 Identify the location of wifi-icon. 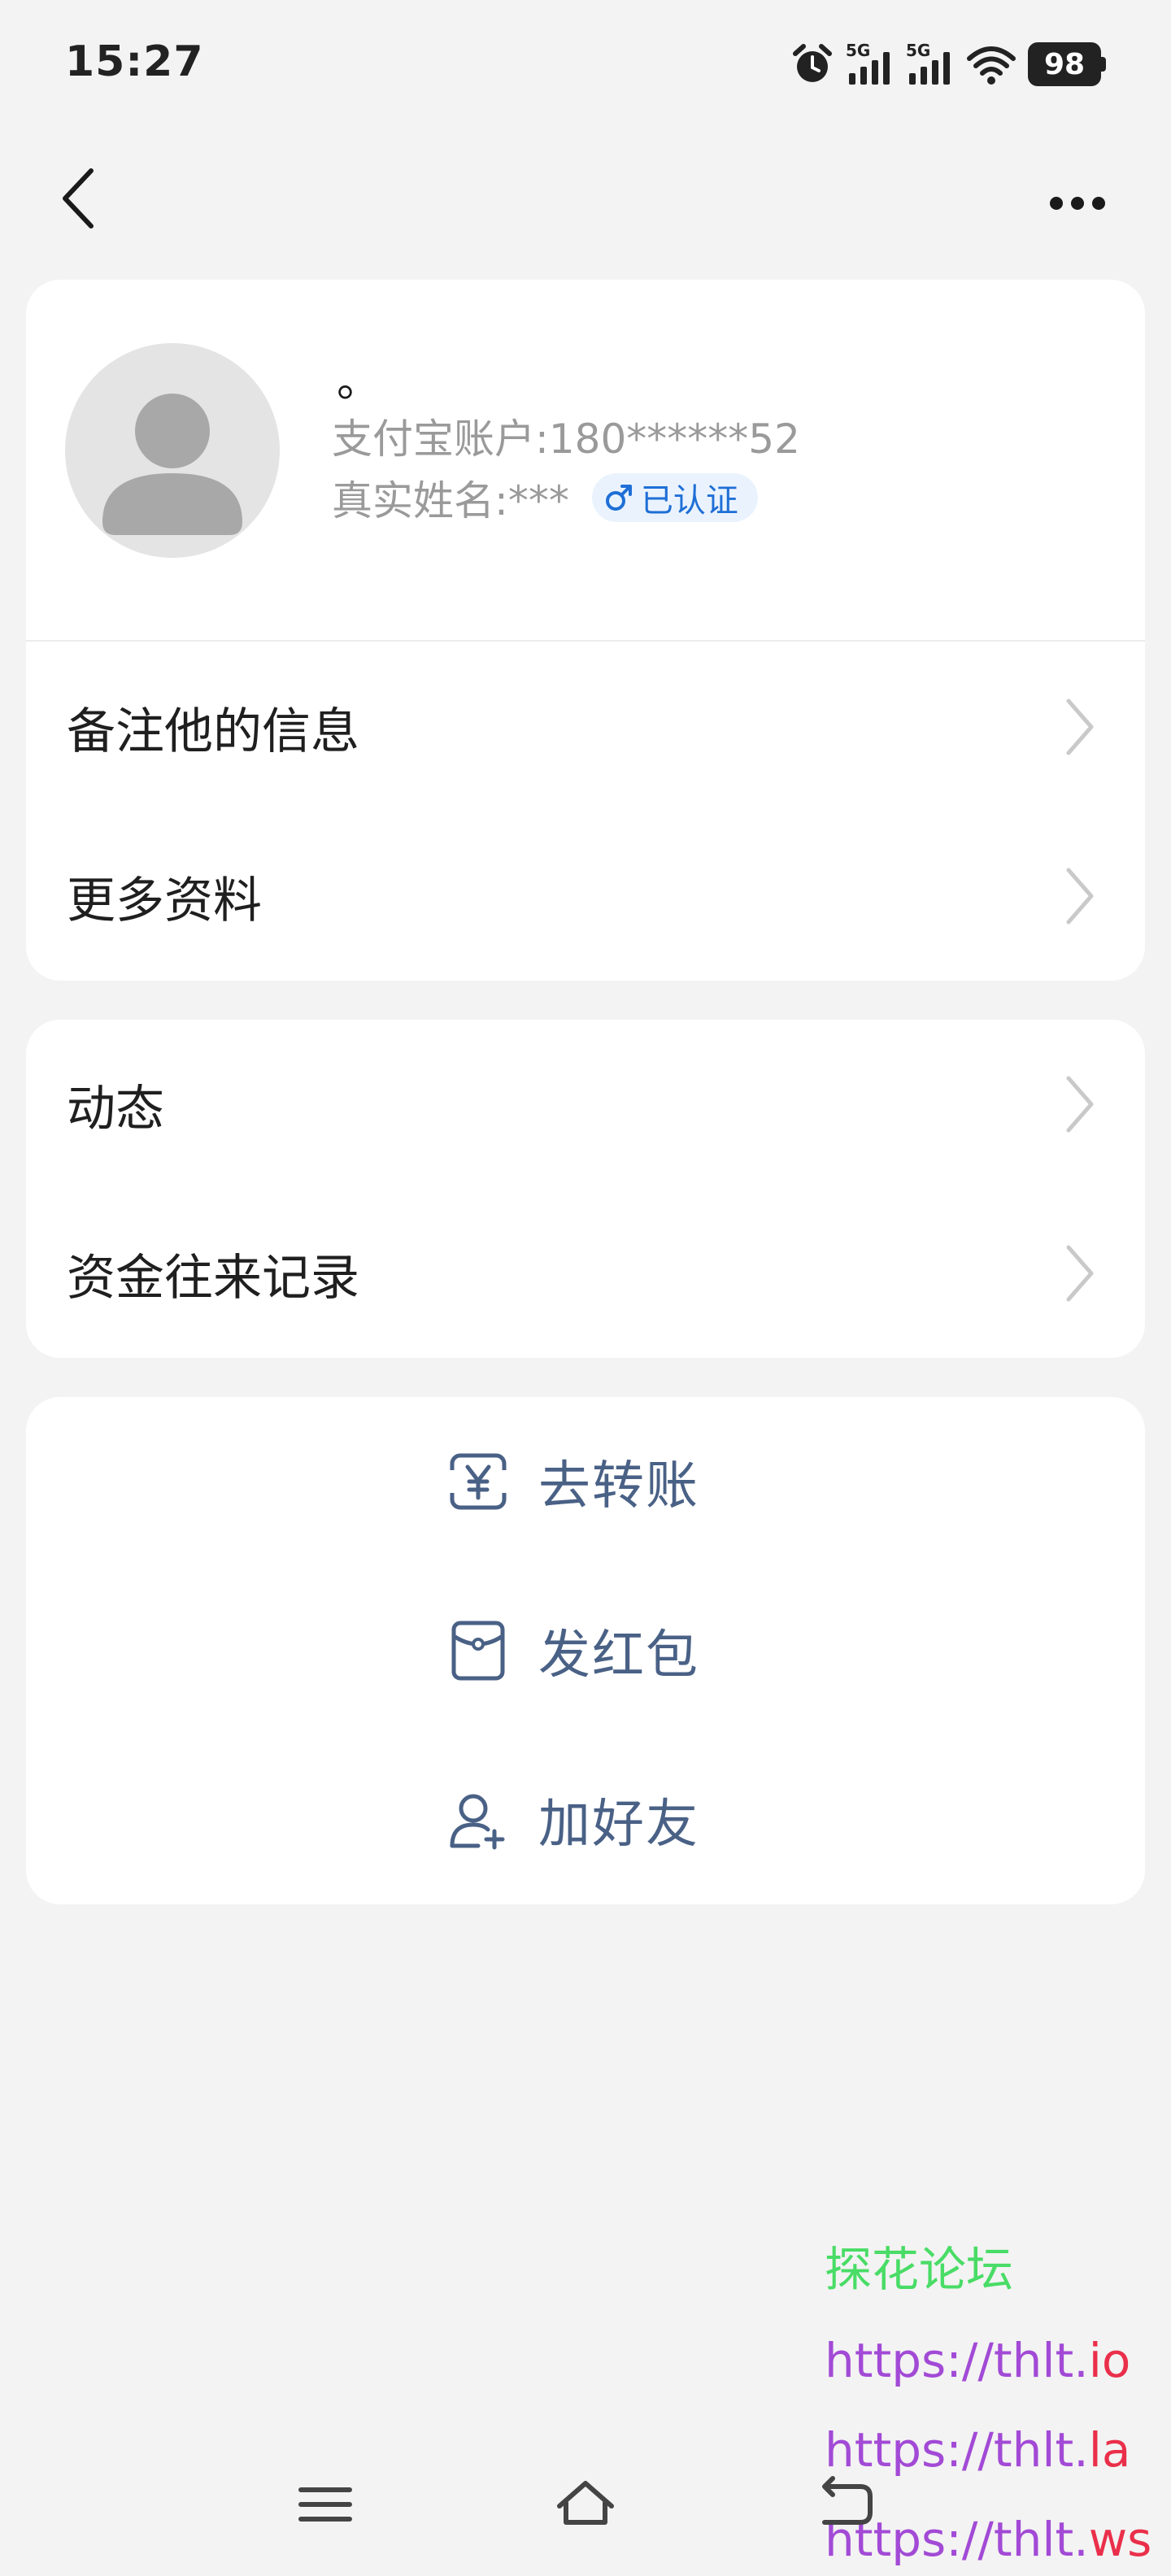
(992, 66).